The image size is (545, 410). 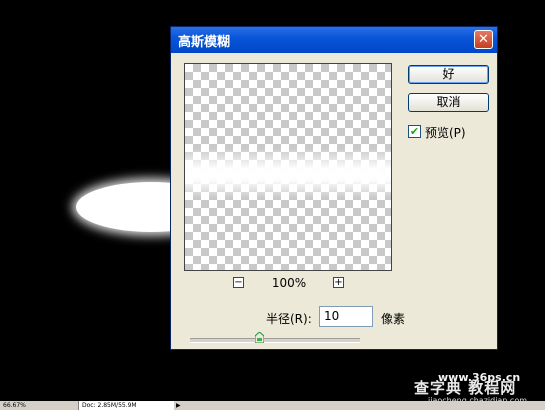 What do you see at coordinates (346, 316) in the screenshot?
I see `radius-input: 10` at bounding box center [346, 316].